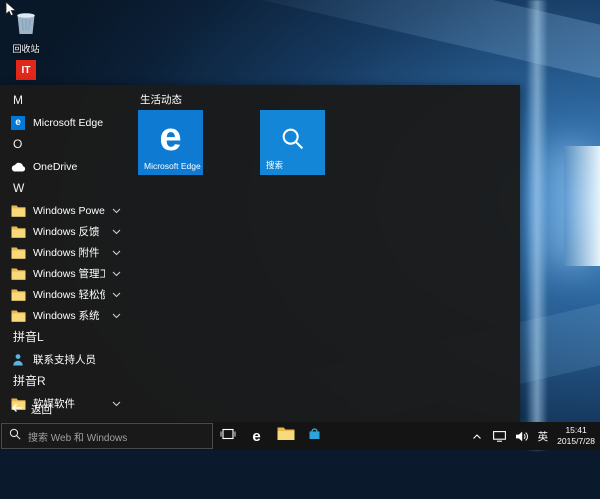 This screenshot has width=600, height=499. I want to click on task-view-icon, so click(227, 436).